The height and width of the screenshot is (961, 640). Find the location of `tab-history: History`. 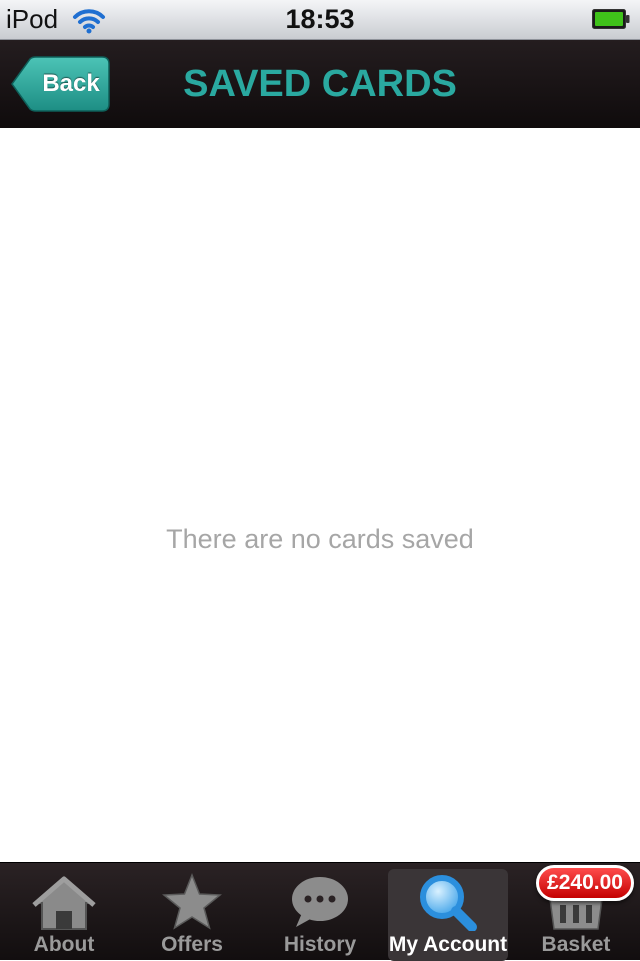

tab-history: History is located at coordinates (320, 912).